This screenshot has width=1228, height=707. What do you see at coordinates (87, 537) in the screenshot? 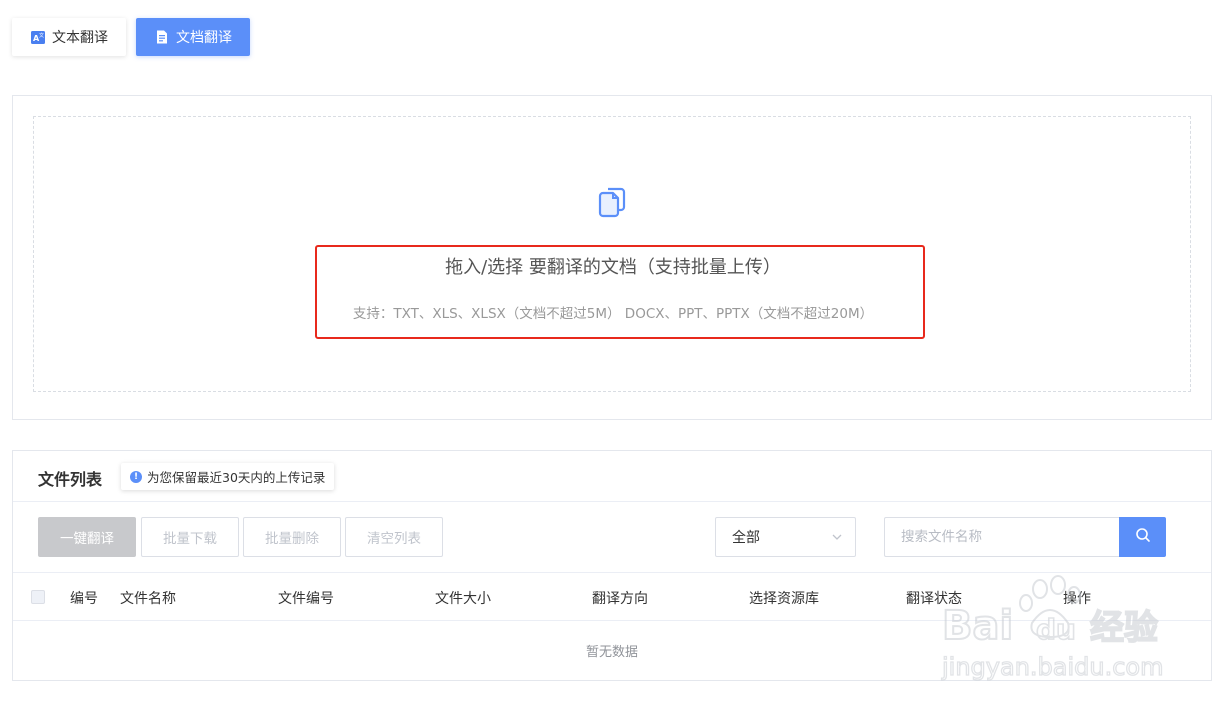
I see `translate-all-button: 一键翻译` at bounding box center [87, 537].